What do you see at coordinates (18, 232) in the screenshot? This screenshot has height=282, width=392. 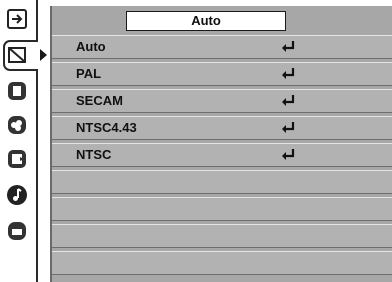 I see `setting-icon` at bounding box center [18, 232].